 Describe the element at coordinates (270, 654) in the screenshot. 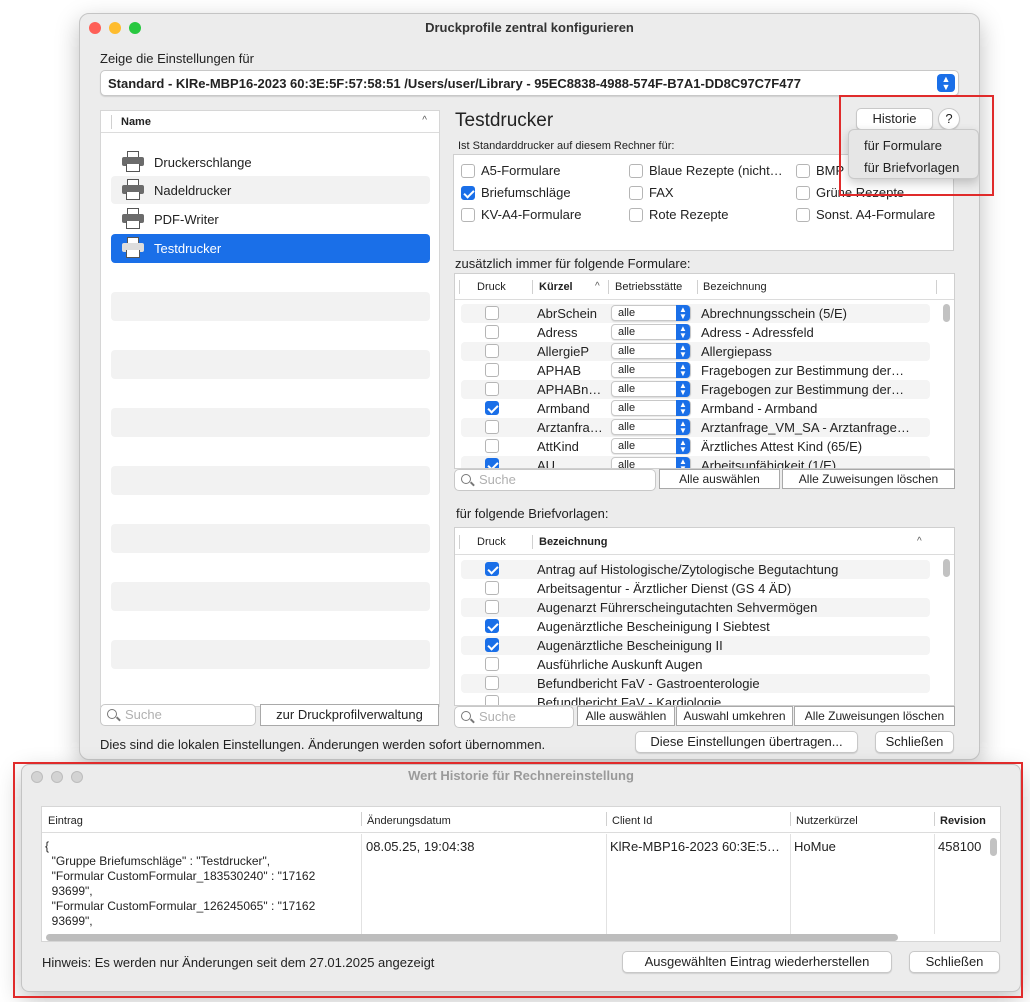

I see `empty-row` at that location.